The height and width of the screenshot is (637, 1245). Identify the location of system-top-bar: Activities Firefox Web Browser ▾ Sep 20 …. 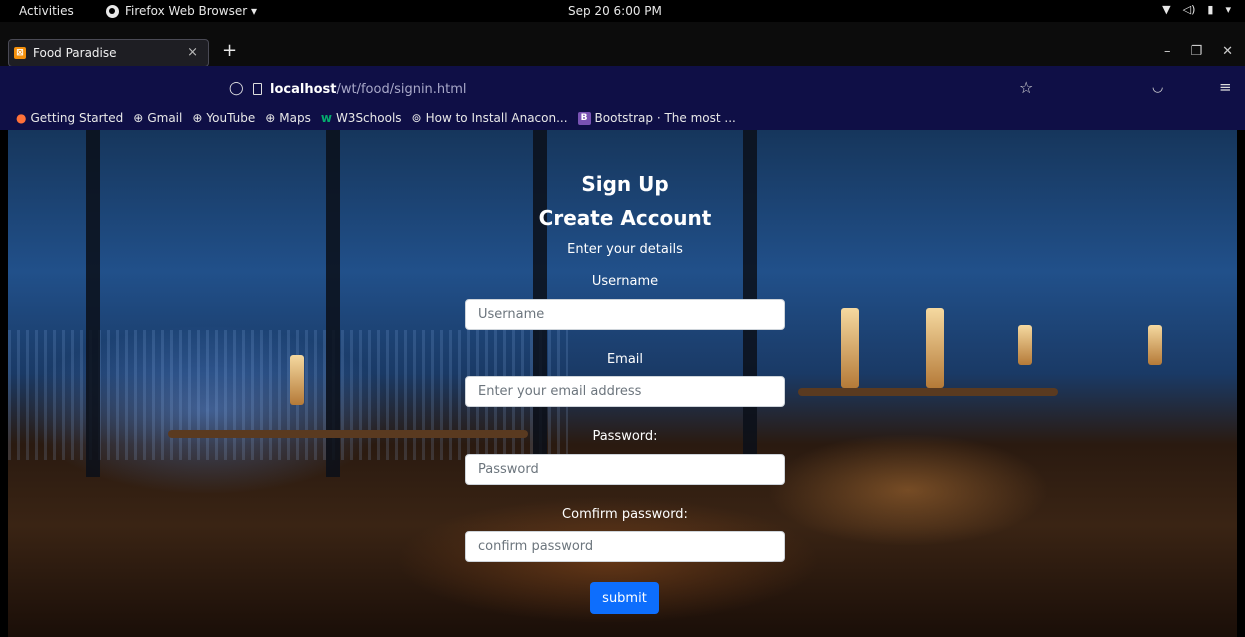
(622, 11).